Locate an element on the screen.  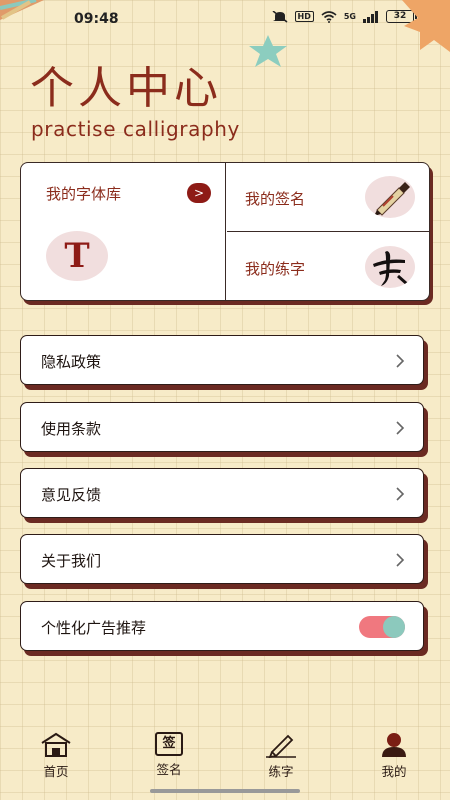
font-library-label: 我的字体库 is located at coordinates (84, 194).